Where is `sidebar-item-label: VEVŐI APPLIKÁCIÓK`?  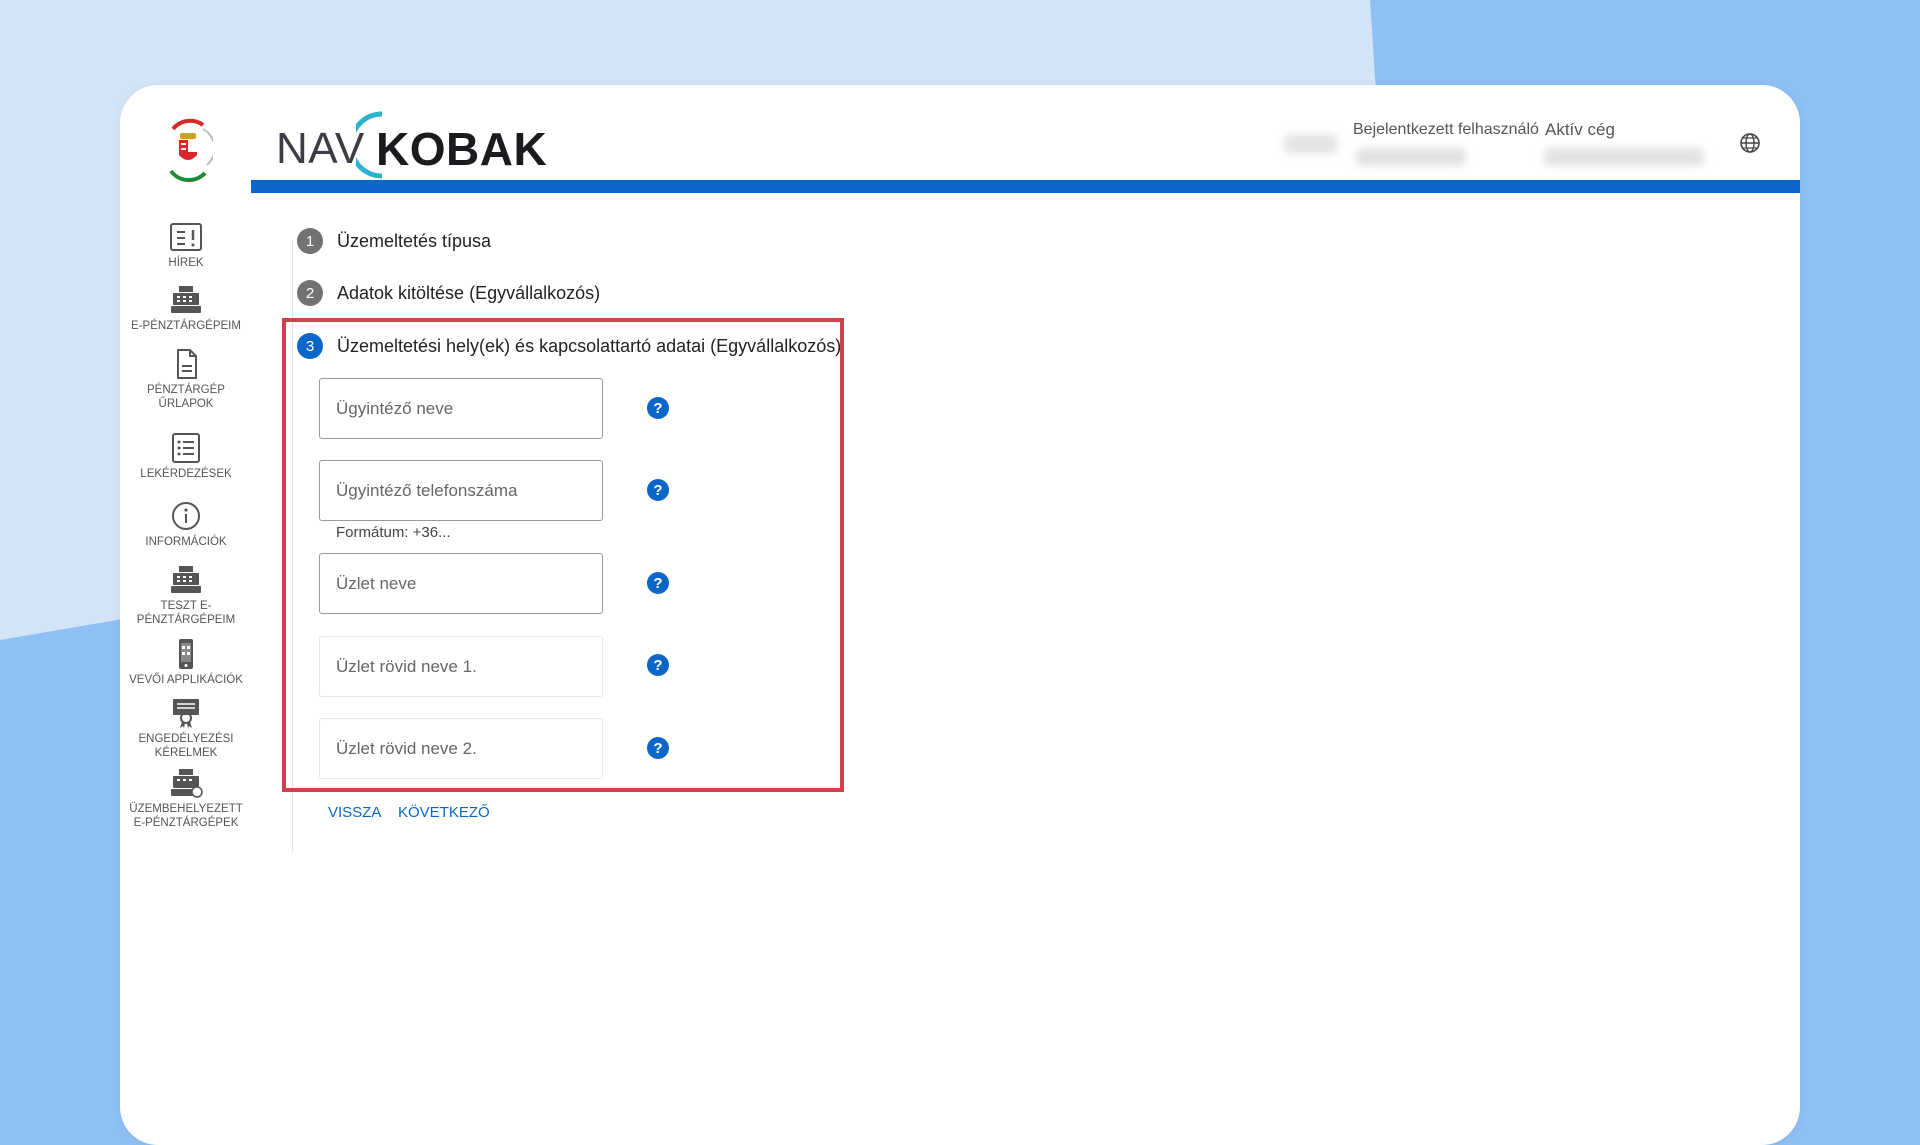
sidebar-item-label: VEVŐI APPLIKÁCIÓK is located at coordinates (186, 680).